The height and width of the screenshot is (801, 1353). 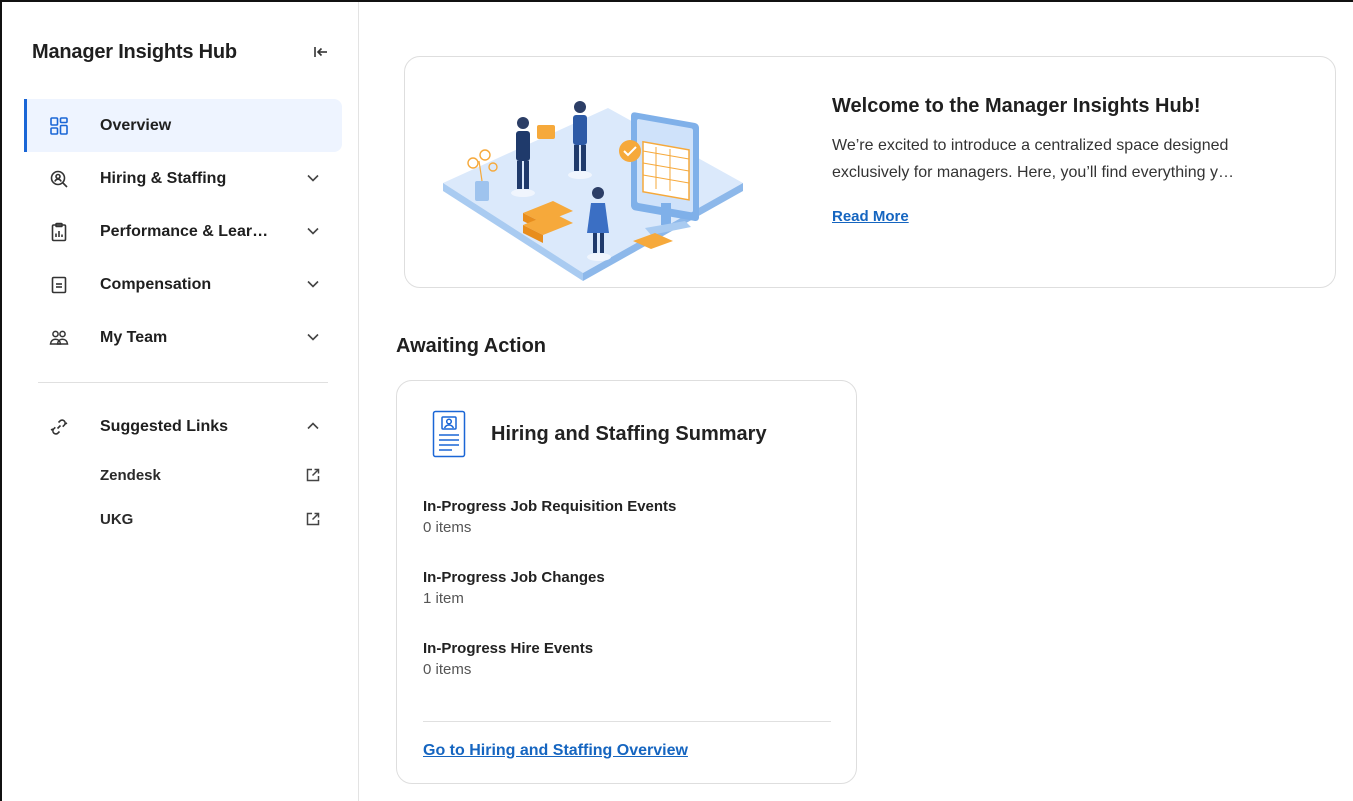 I want to click on sidebar-item-label: Hiring & Staffing, so click(x=163, y=178).